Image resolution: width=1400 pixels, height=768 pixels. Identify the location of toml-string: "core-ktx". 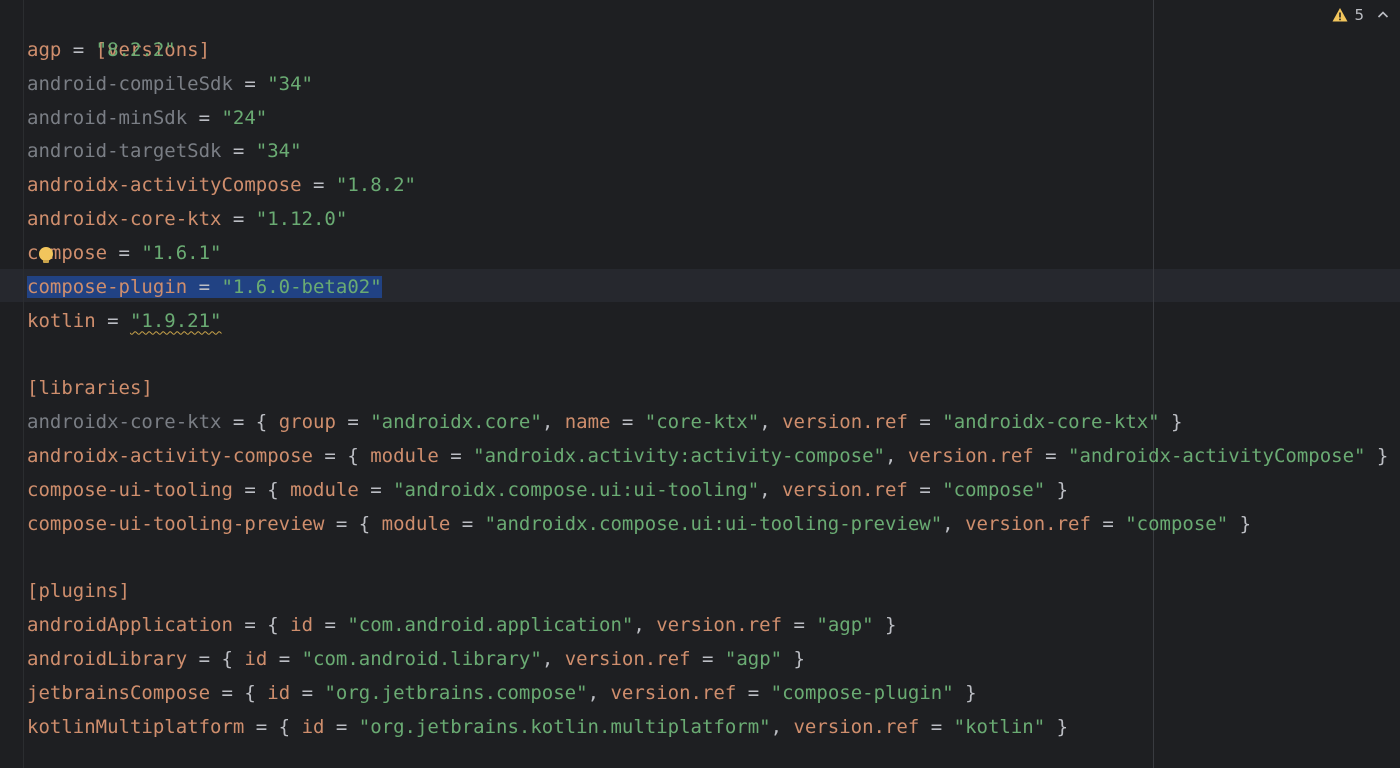
(702, 422).